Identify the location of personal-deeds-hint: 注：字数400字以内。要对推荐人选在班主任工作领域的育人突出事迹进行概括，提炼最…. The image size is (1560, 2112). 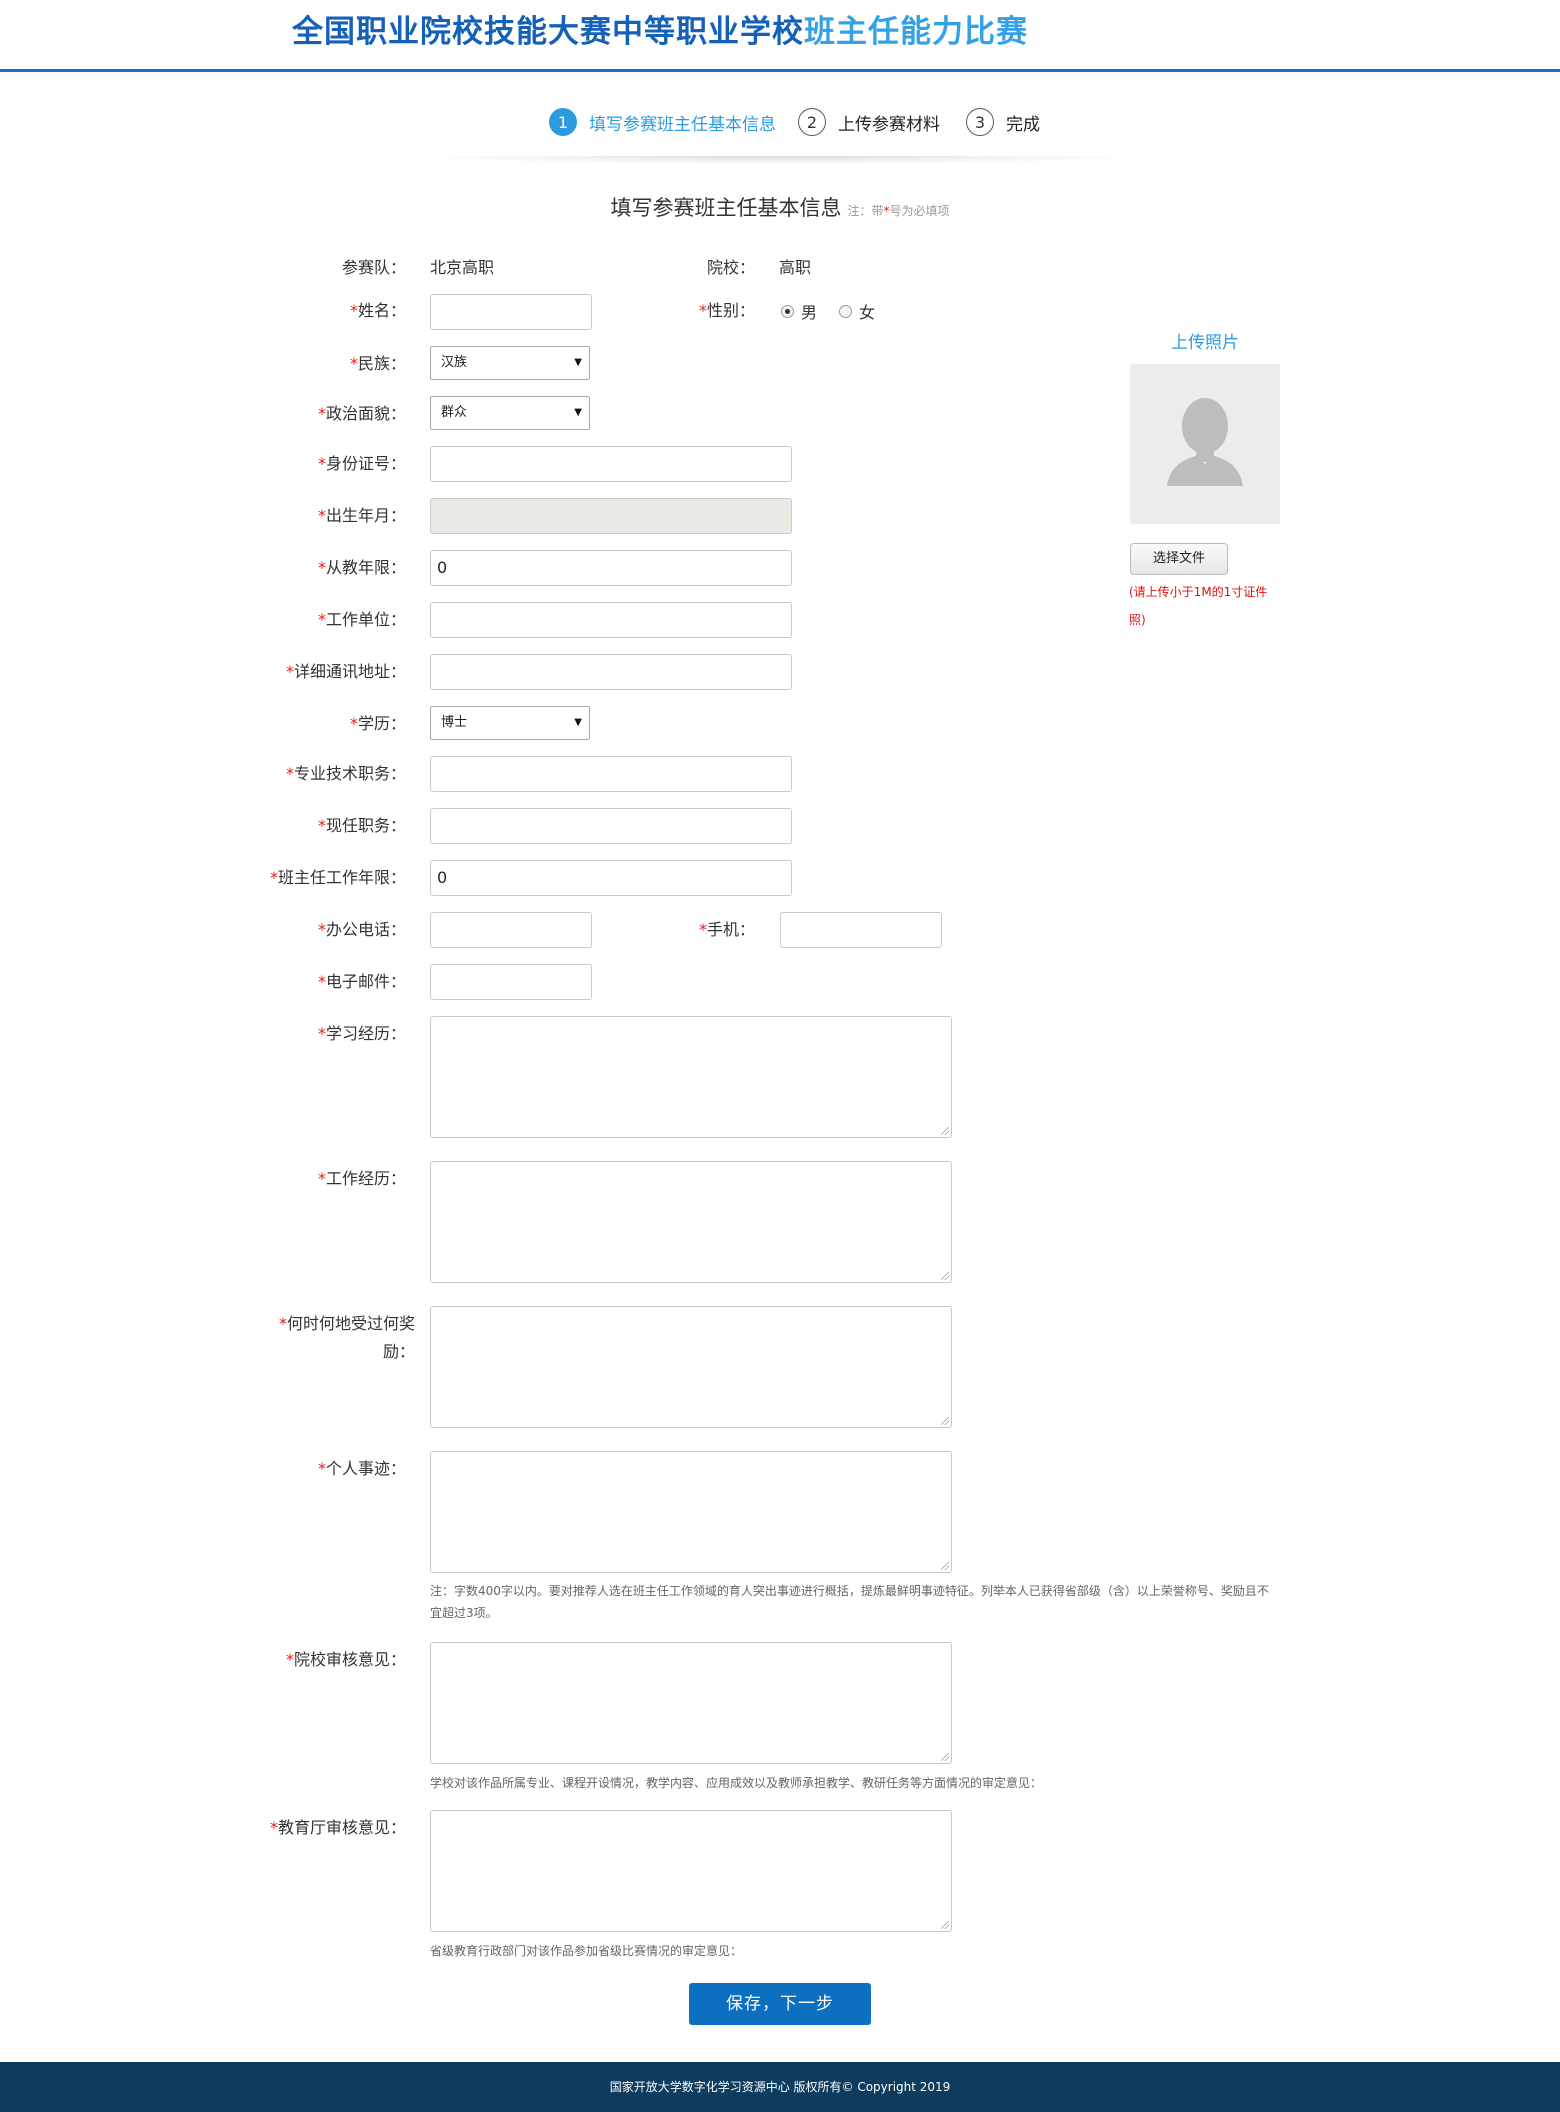
(849, 1602).